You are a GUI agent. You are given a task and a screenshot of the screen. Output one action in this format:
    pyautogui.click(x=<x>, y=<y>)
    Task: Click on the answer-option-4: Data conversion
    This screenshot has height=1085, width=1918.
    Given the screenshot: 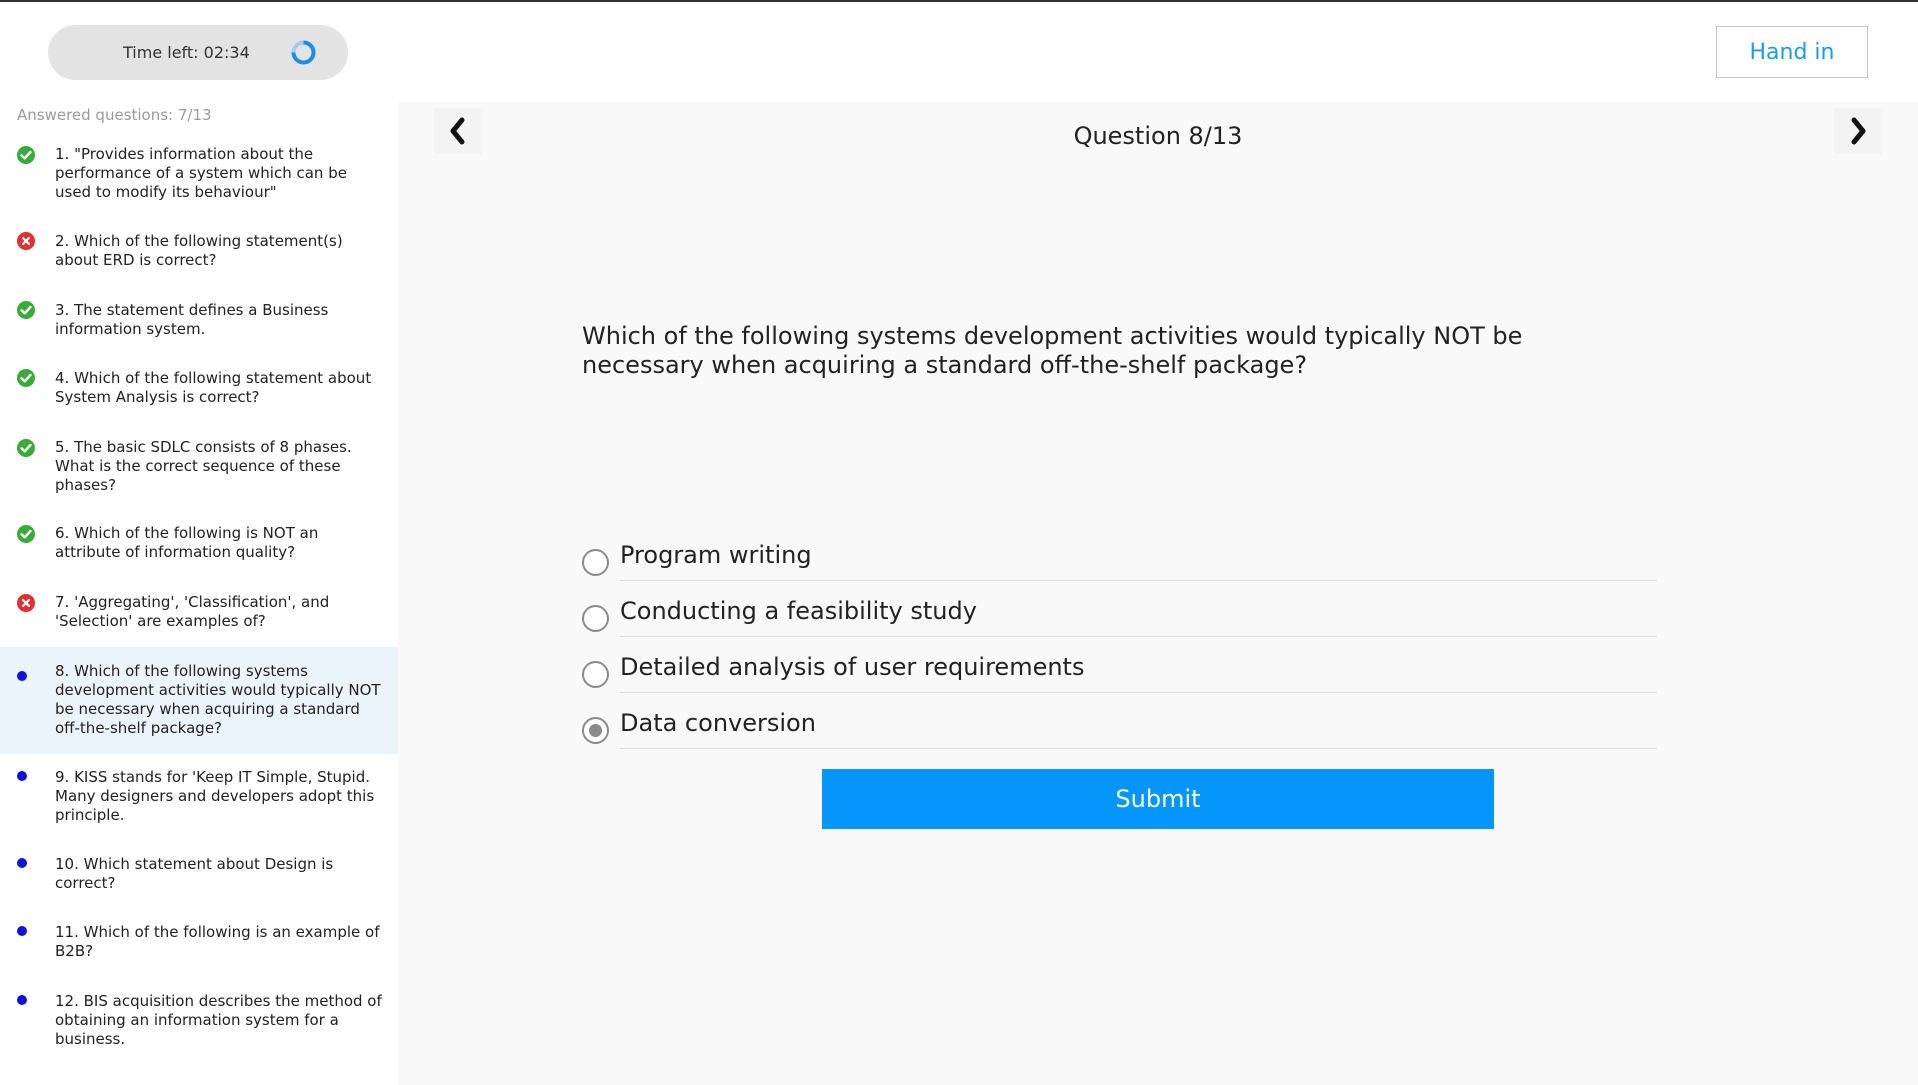 What is the action you would take?
    pyautogui.click(x=1119, y=723)
    